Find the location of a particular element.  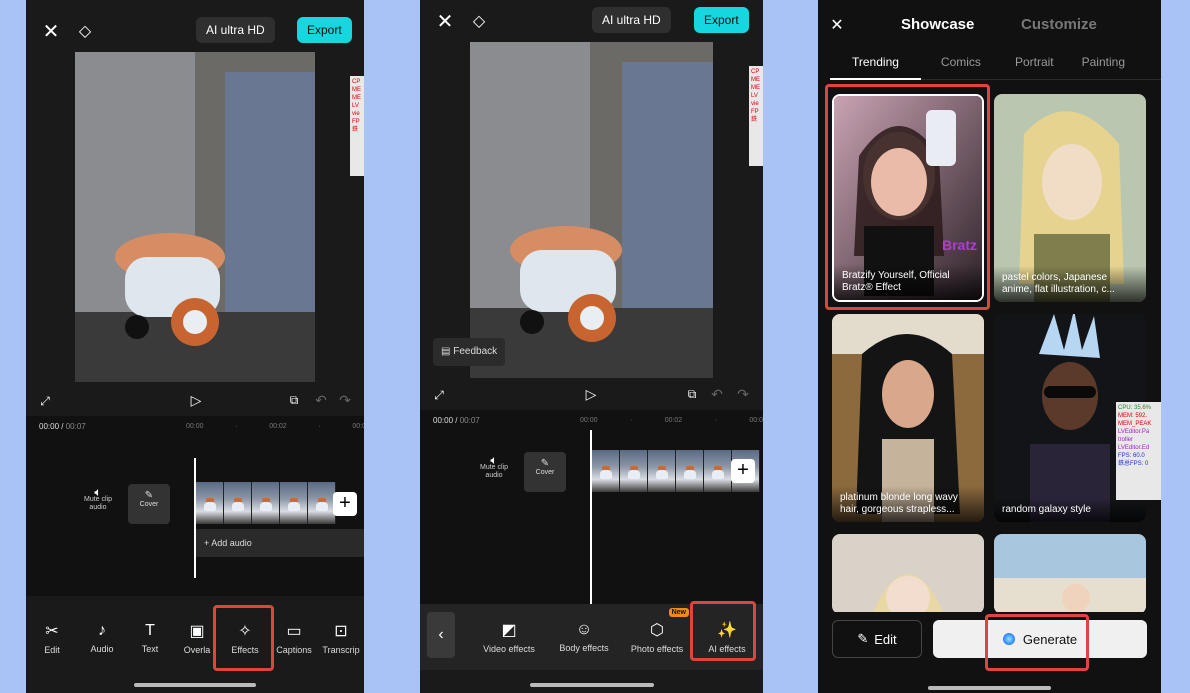

tool-label: Photo effects is located at coordinates (657, 649).